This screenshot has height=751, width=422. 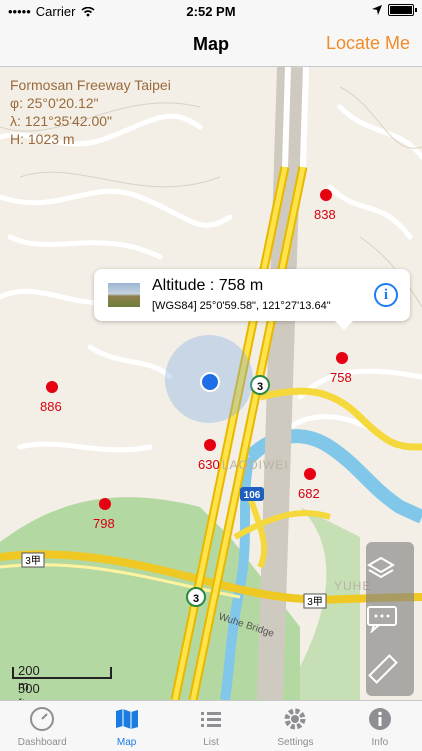 I want to click on status-right, so click(x=394, y=10).